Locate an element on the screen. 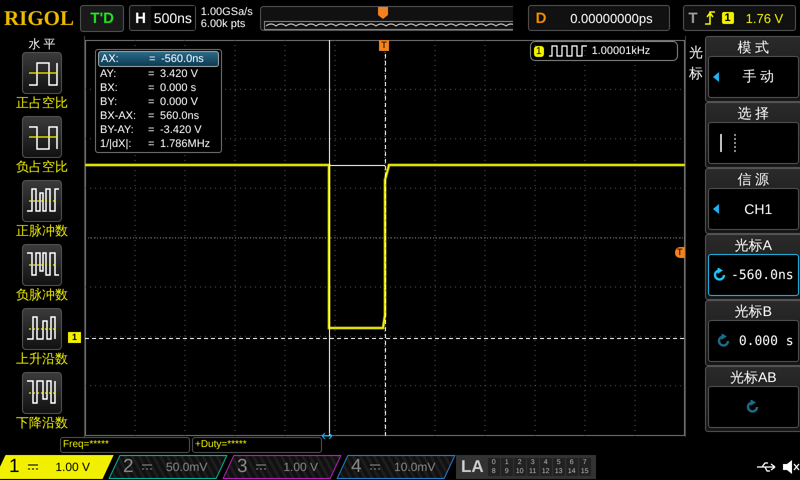 The height and width of the screenshot is (480, 800). brand-logo: RIGOL is located at coordinates (40, 18).